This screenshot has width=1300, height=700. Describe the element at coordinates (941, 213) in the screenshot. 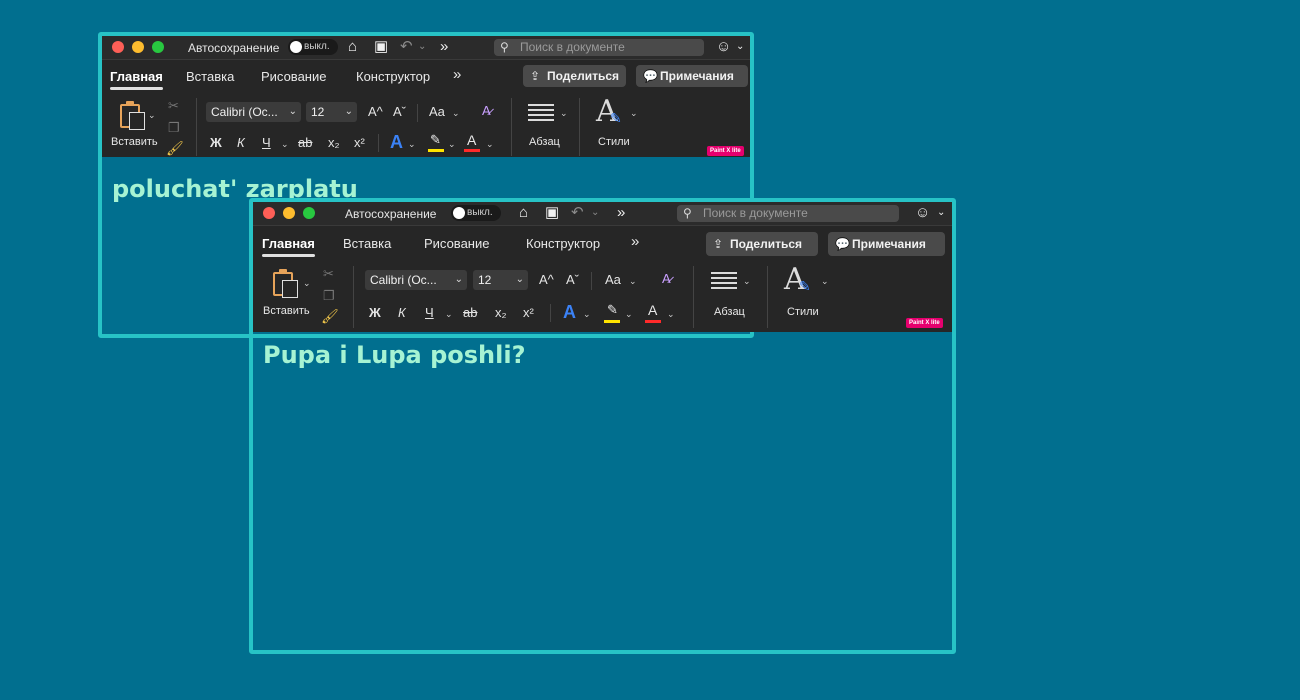

I see `feedback-chevron-icon: ⌄` at that location.